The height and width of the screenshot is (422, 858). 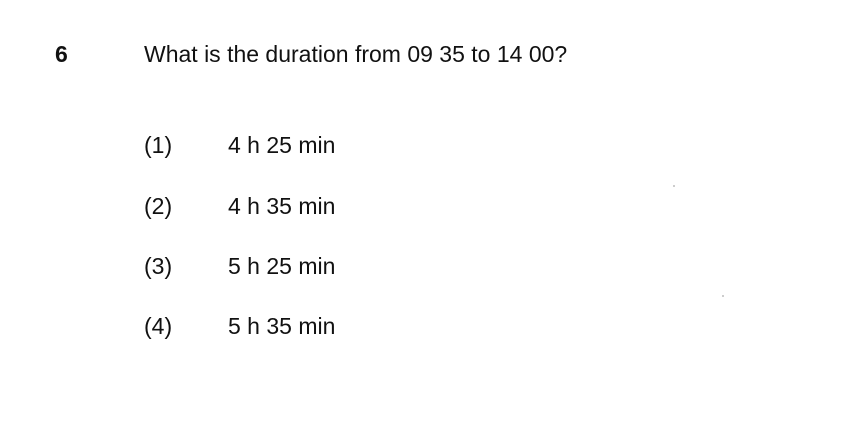 What do you see at coordinates (158, 326) in the screenshot?
I see `option-label: (4)` at bounding box center [158, 326].